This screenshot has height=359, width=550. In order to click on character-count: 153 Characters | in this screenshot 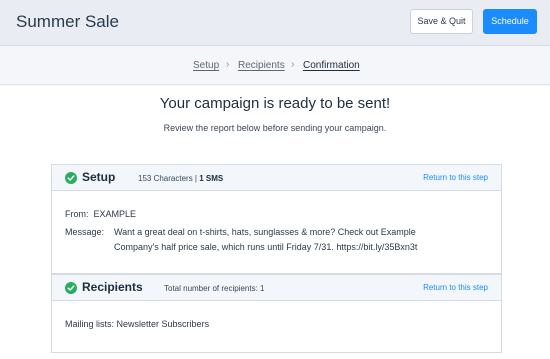, I will do `click(169, 178)`.